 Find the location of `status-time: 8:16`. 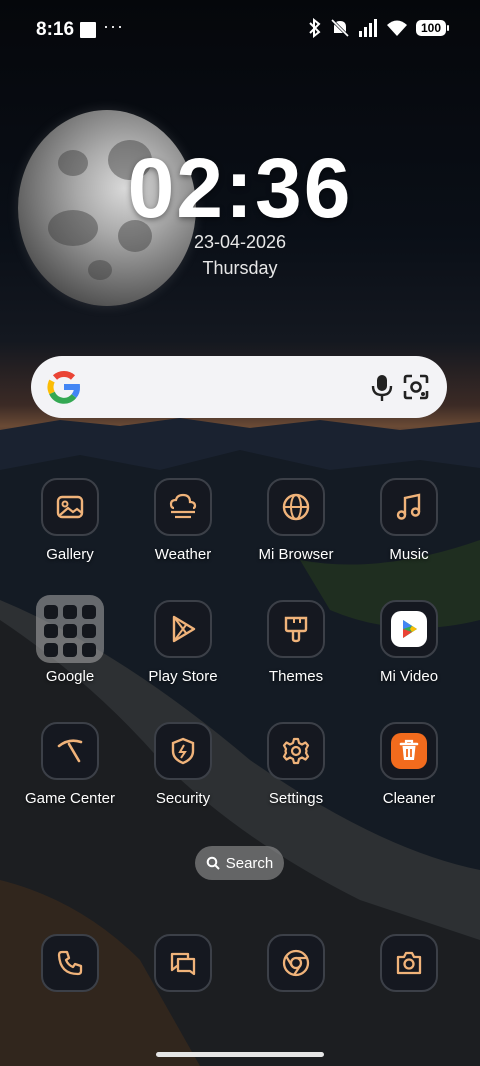

status-time: 8:16 is located at coordinates (55, 29).